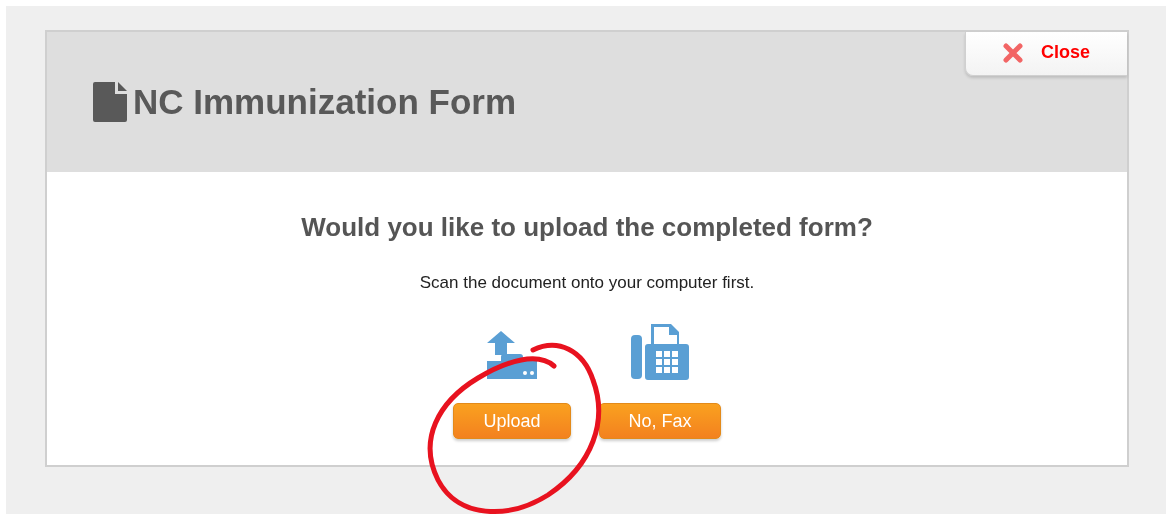 This screenshot has width=1172, height=514. I want to click on dialog-title: NC Immunization Form, so click(325, 102).